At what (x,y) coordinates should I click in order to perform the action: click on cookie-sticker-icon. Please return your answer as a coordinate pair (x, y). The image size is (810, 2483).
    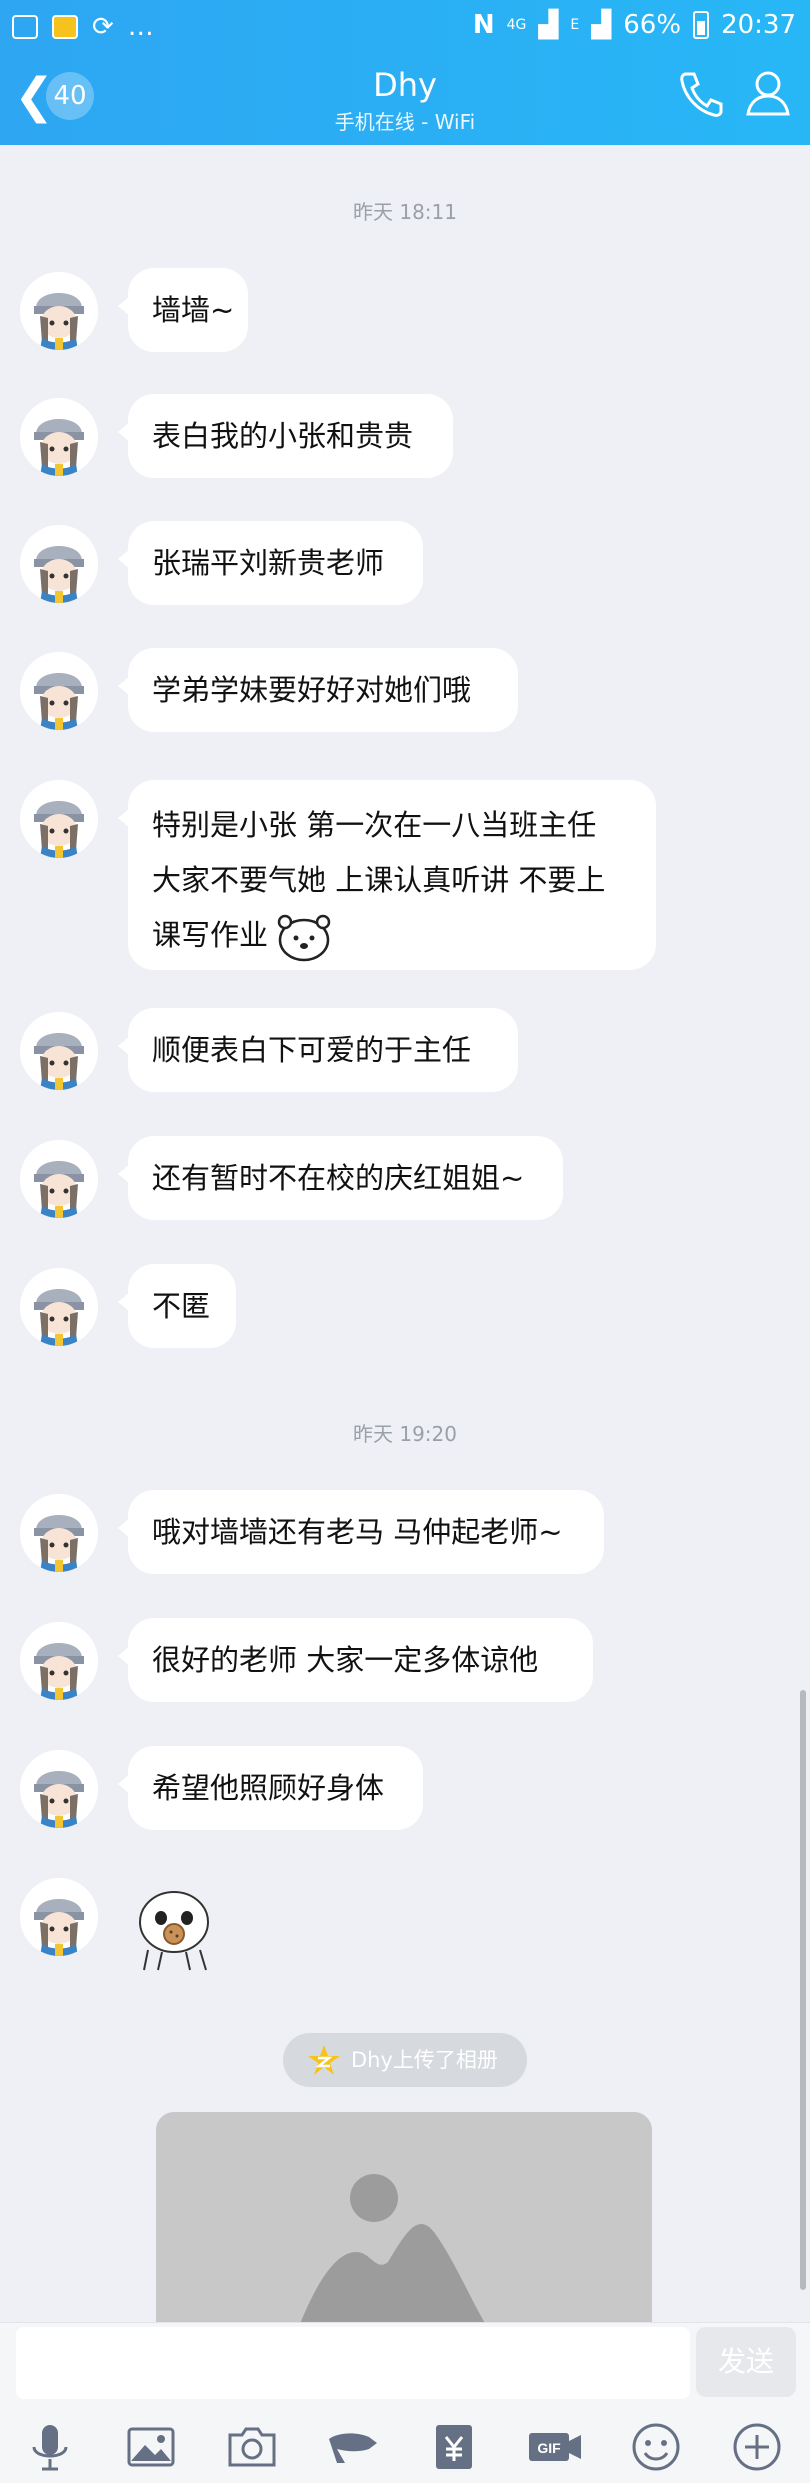
    Looking at the image, I should click on (174, 1926).